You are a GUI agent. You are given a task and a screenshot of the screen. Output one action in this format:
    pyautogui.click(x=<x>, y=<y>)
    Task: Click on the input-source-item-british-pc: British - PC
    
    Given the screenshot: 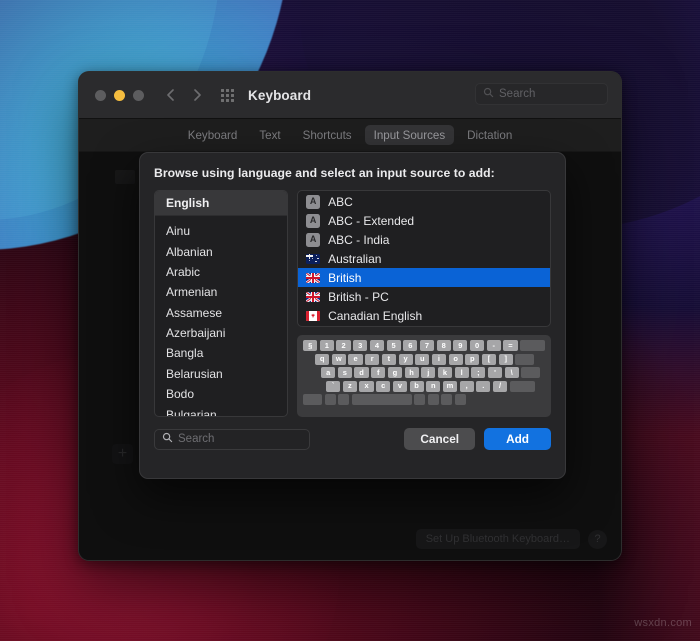 What is the action you would take?
    pyautogui.click(x=424, y=296)
    